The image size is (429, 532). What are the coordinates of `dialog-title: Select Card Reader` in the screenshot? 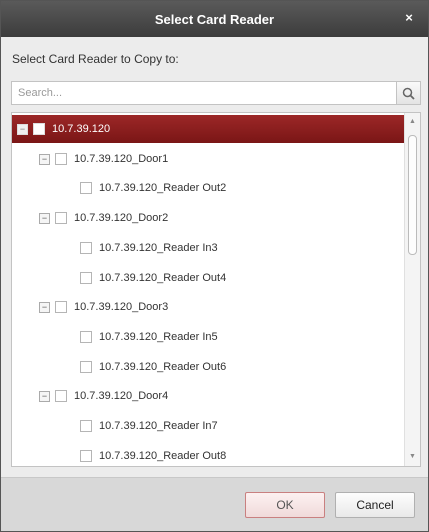 It's located at (214, 19).